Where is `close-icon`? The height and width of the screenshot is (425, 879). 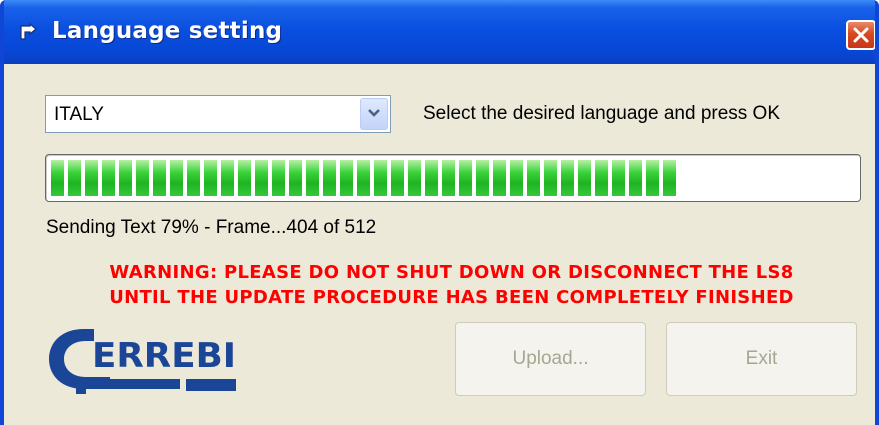
close-icon is located at coordinates (861, 35).